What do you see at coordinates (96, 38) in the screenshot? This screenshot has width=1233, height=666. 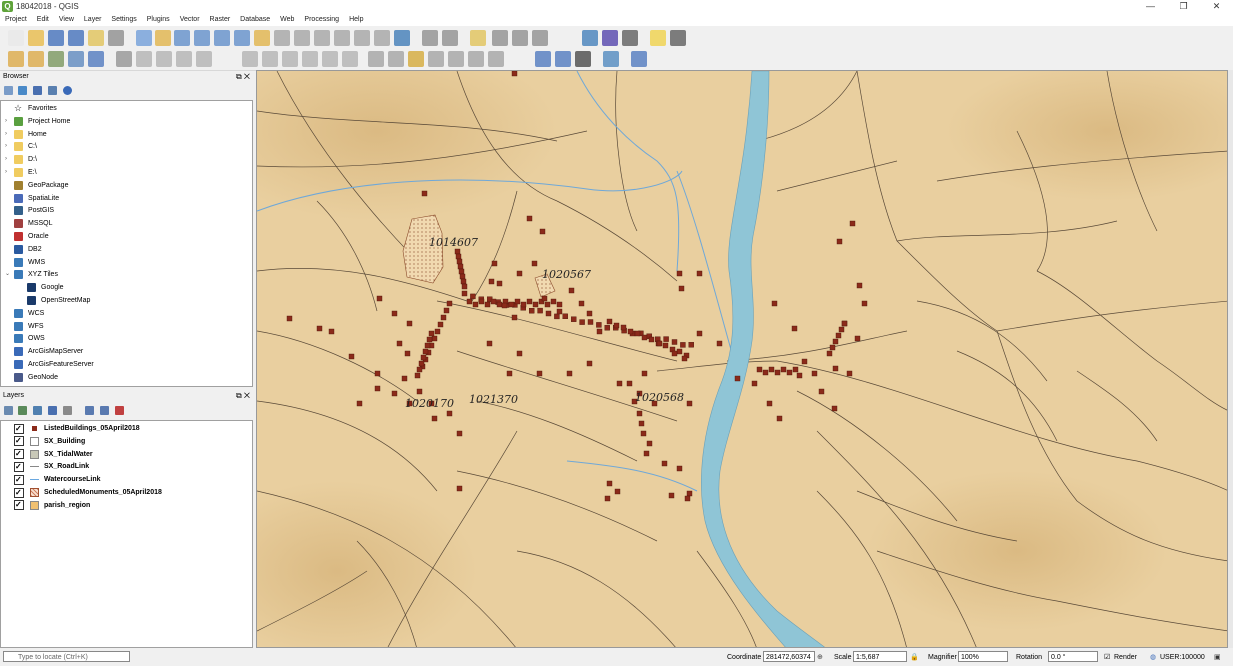 I see `new-print-layout-icon` at bounding box center [96, 38].